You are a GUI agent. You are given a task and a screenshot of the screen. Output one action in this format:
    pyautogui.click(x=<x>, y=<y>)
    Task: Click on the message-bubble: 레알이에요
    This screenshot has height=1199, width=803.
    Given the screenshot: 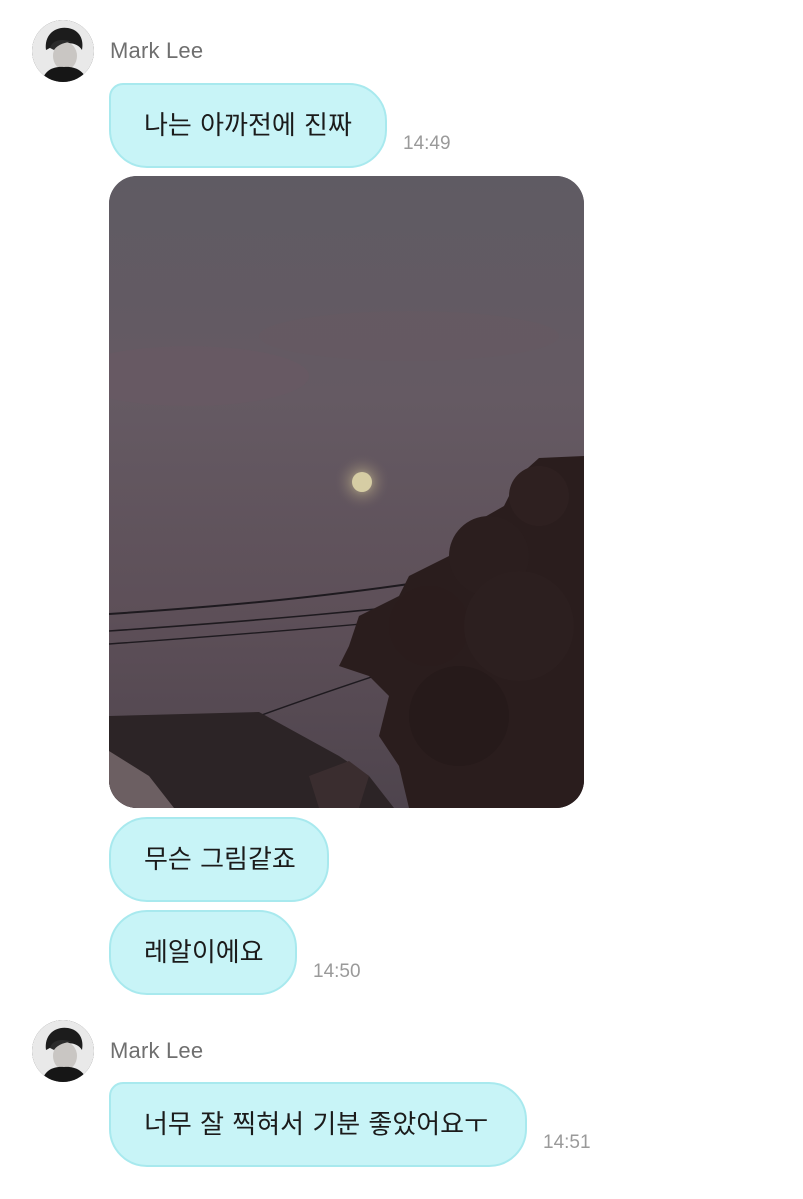 What is the action you would take?
    pyautogui.click(x=203, y=952)
    